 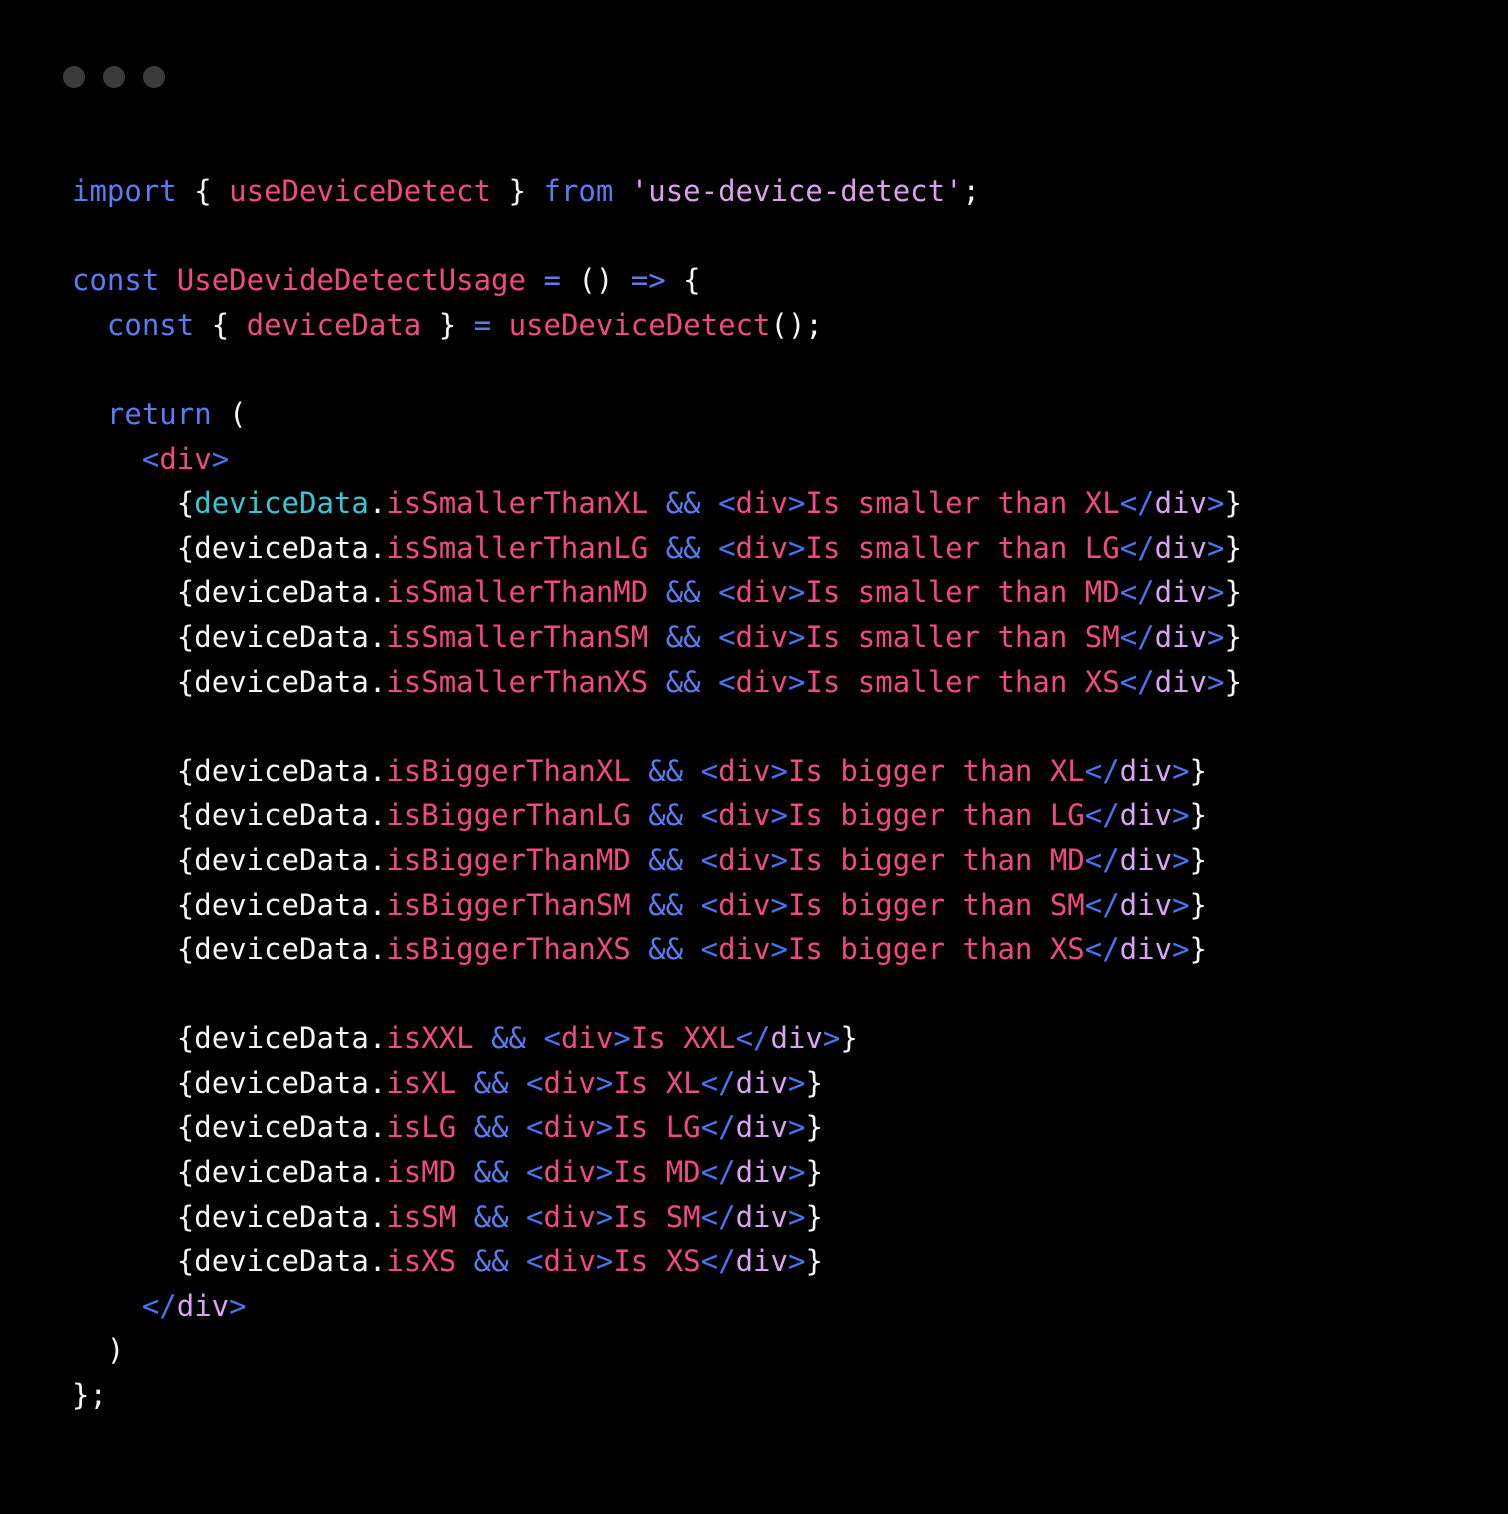 What do you see at coordinates (421, 1172) in the screenshot?
I see `code-token: isMD` at bounding box center [421, 1172].